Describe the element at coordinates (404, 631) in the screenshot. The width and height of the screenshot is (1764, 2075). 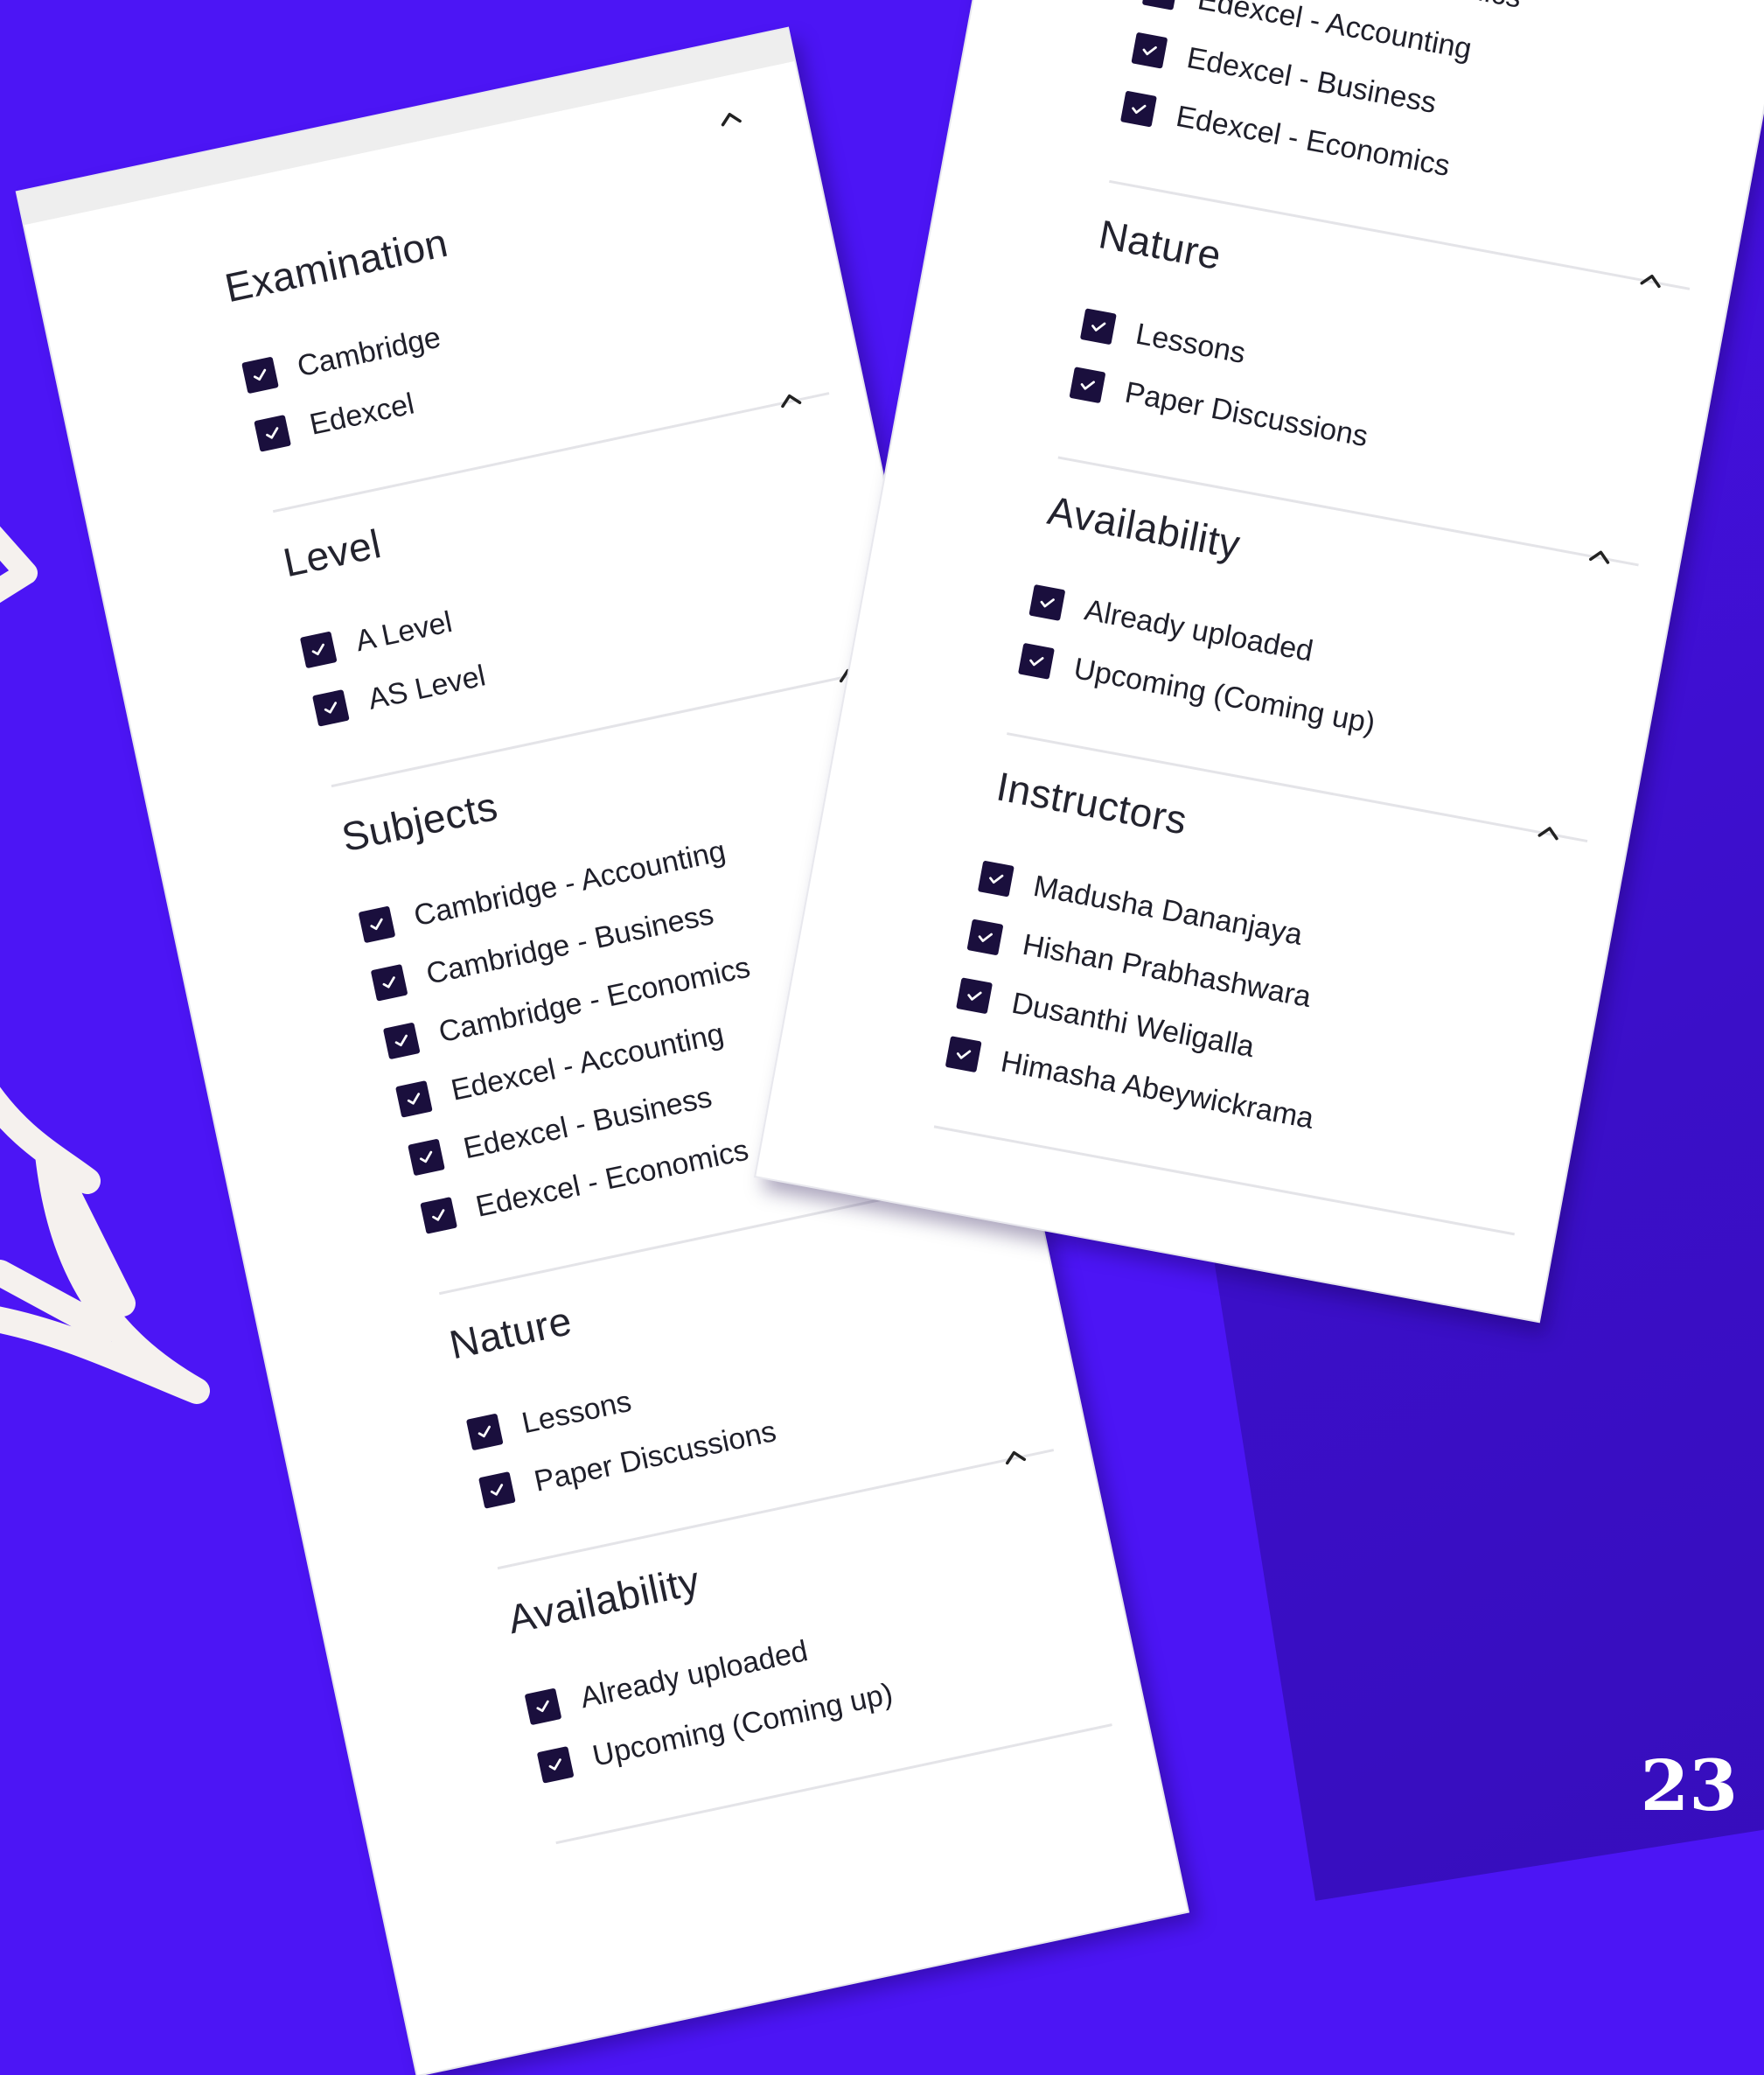
I see `filter-option-label: A Level` at that location.